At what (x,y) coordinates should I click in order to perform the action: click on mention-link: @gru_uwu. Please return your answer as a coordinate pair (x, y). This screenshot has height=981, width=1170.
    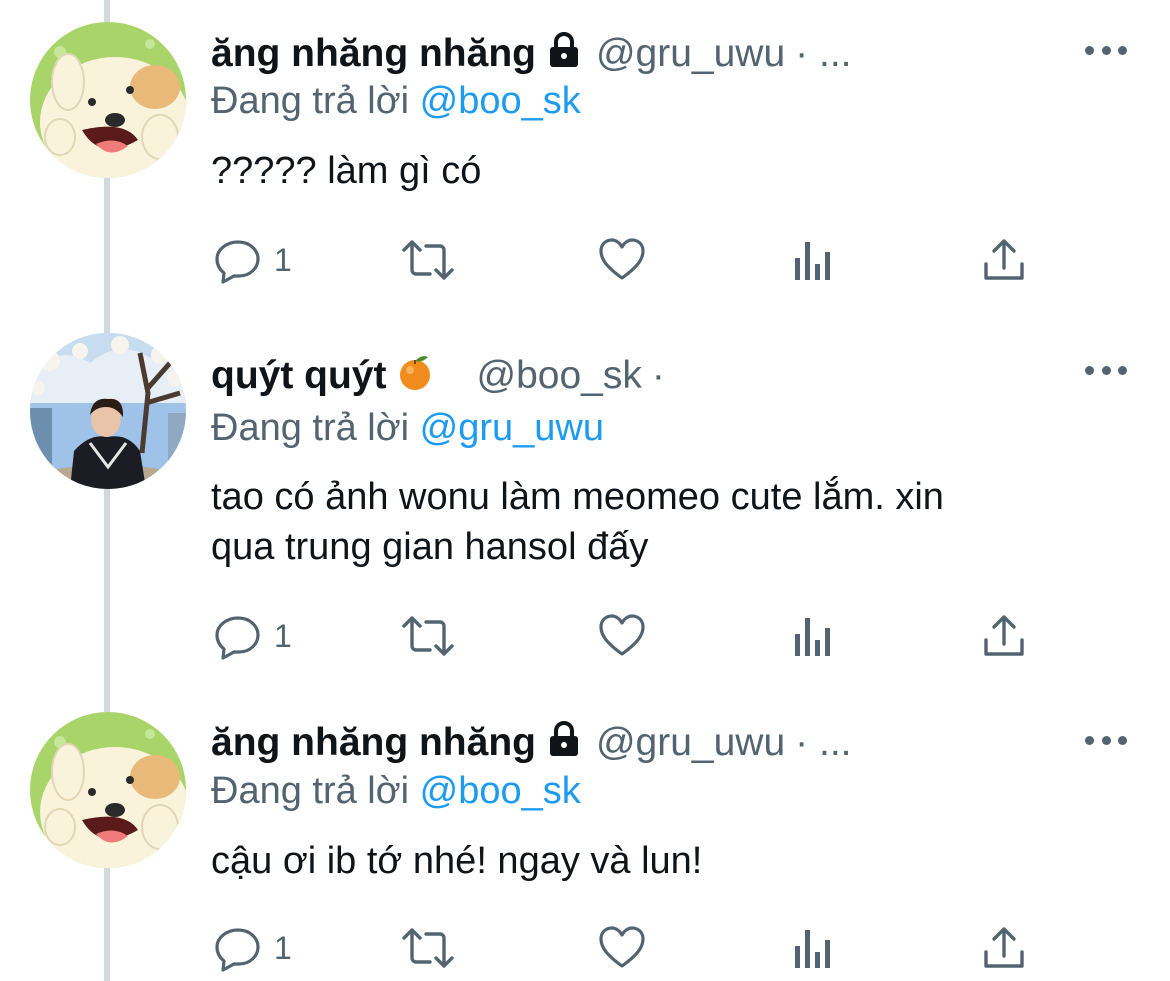
    Looking at the image, I should click on (512, 428).